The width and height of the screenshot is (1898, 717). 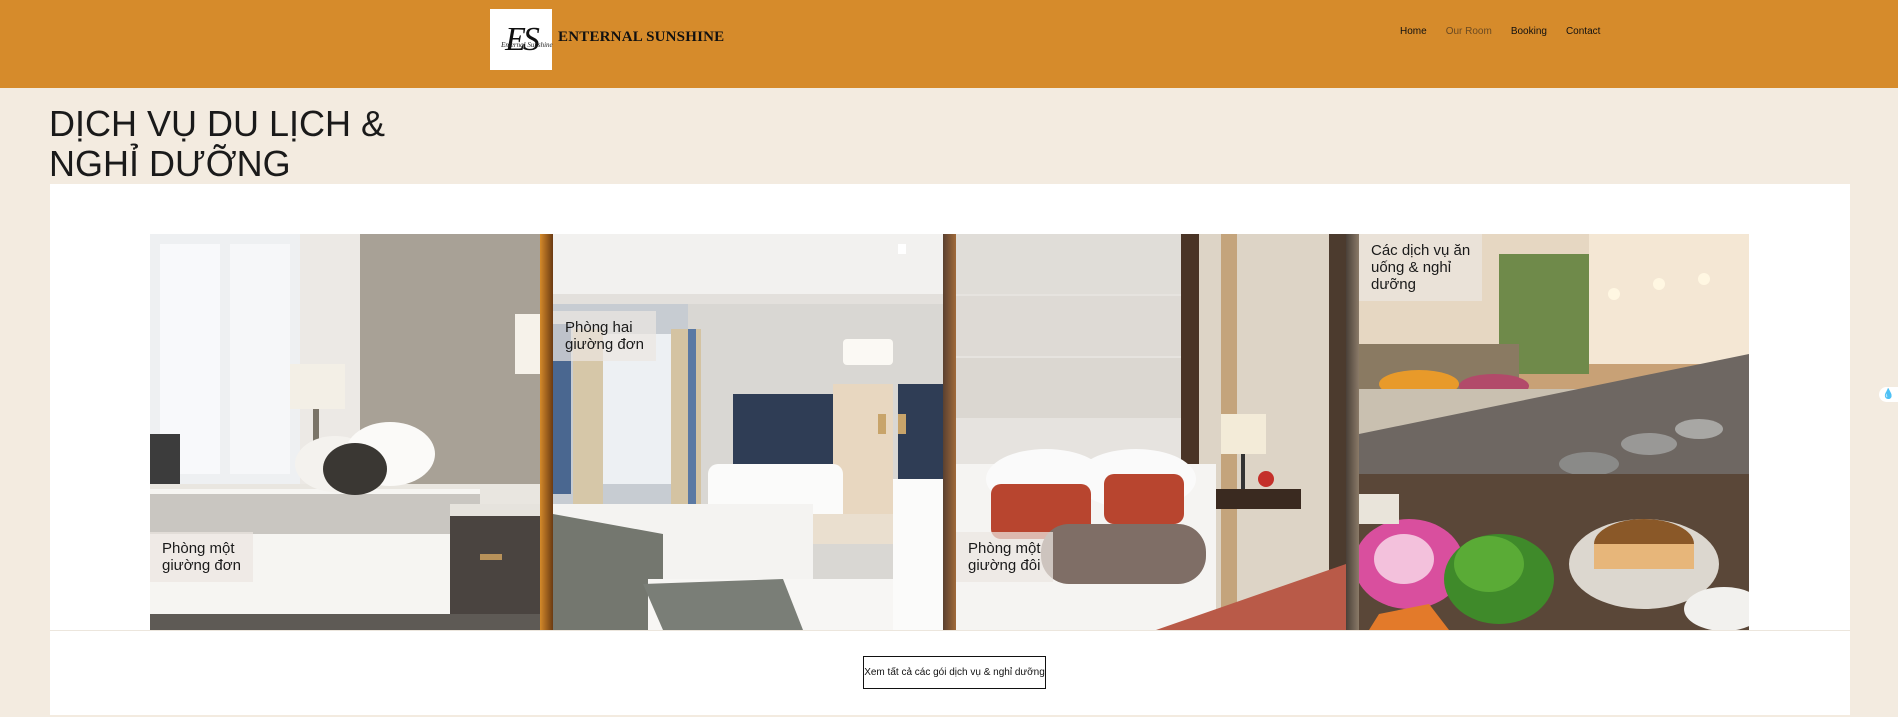 What do you see at coordinates (1413, 31) in the screenshot?
I see `nav-home: Home` at bounding box center [1413, 31].